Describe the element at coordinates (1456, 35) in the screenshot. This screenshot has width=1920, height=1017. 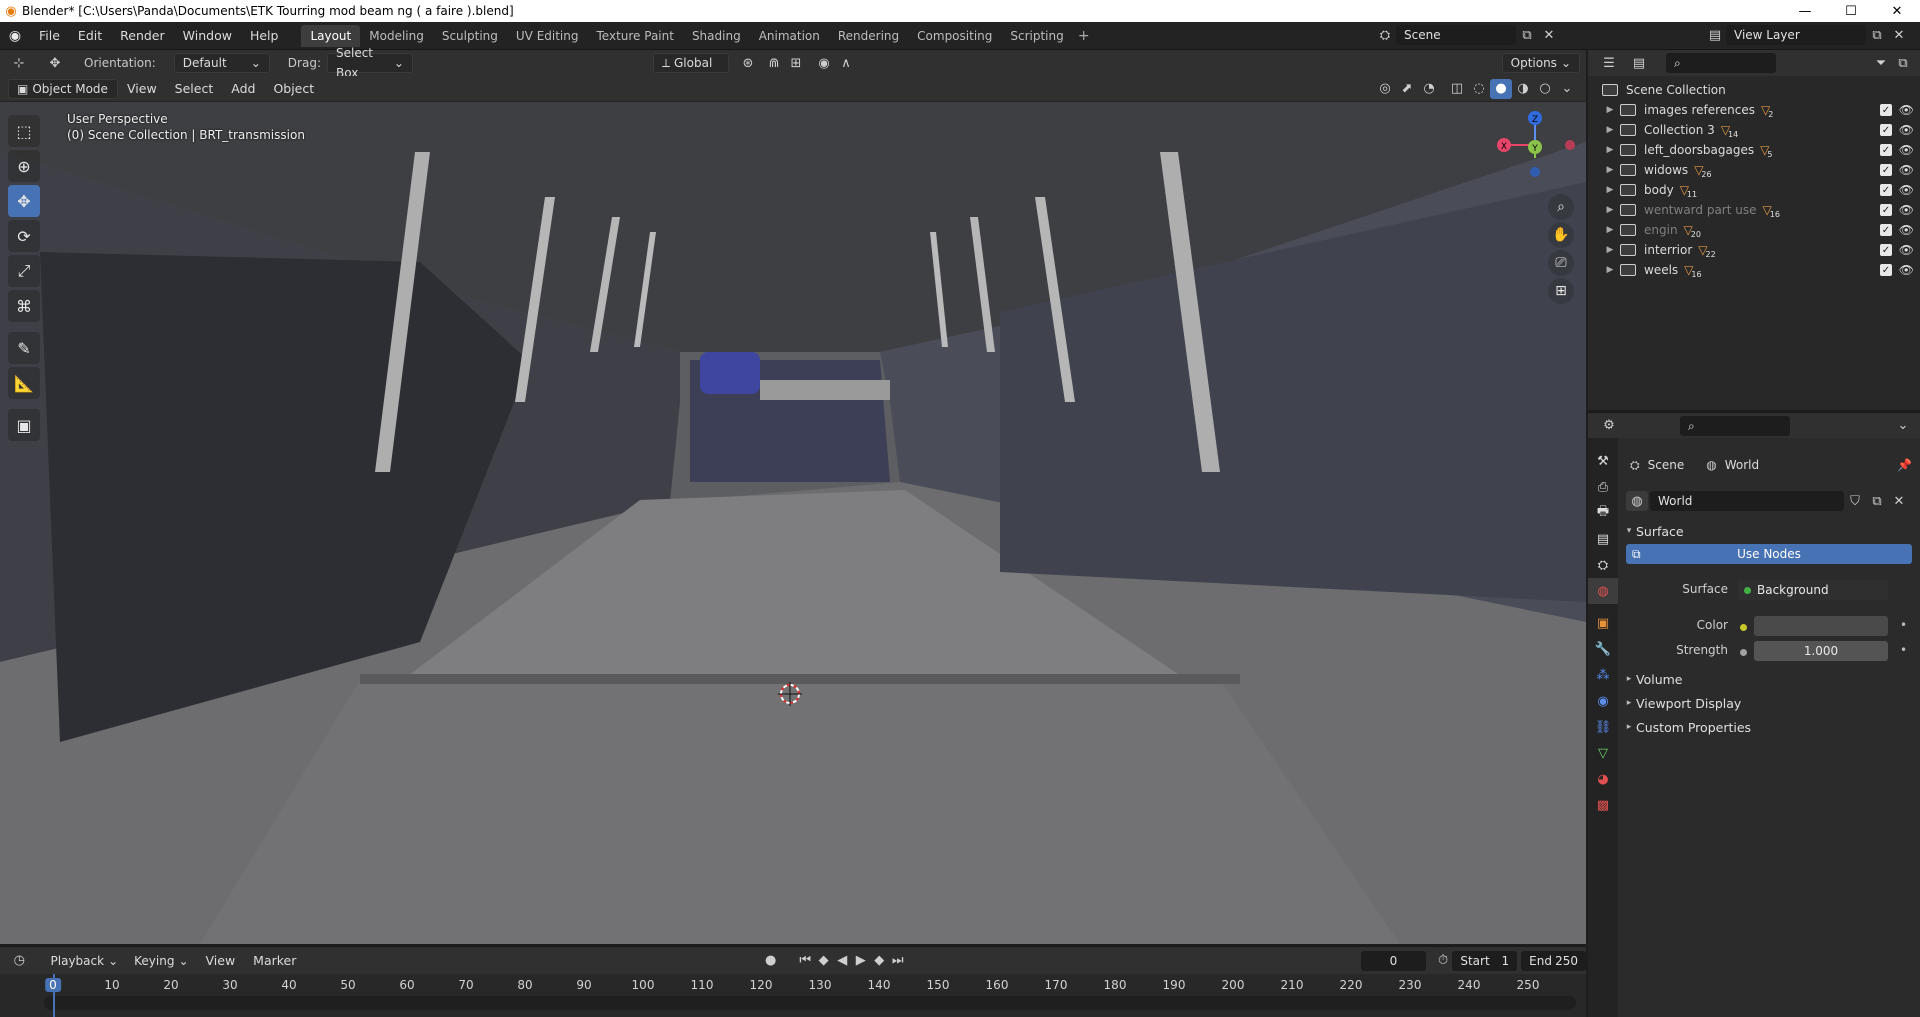
I see `scene-name-field: Scene` at that location.